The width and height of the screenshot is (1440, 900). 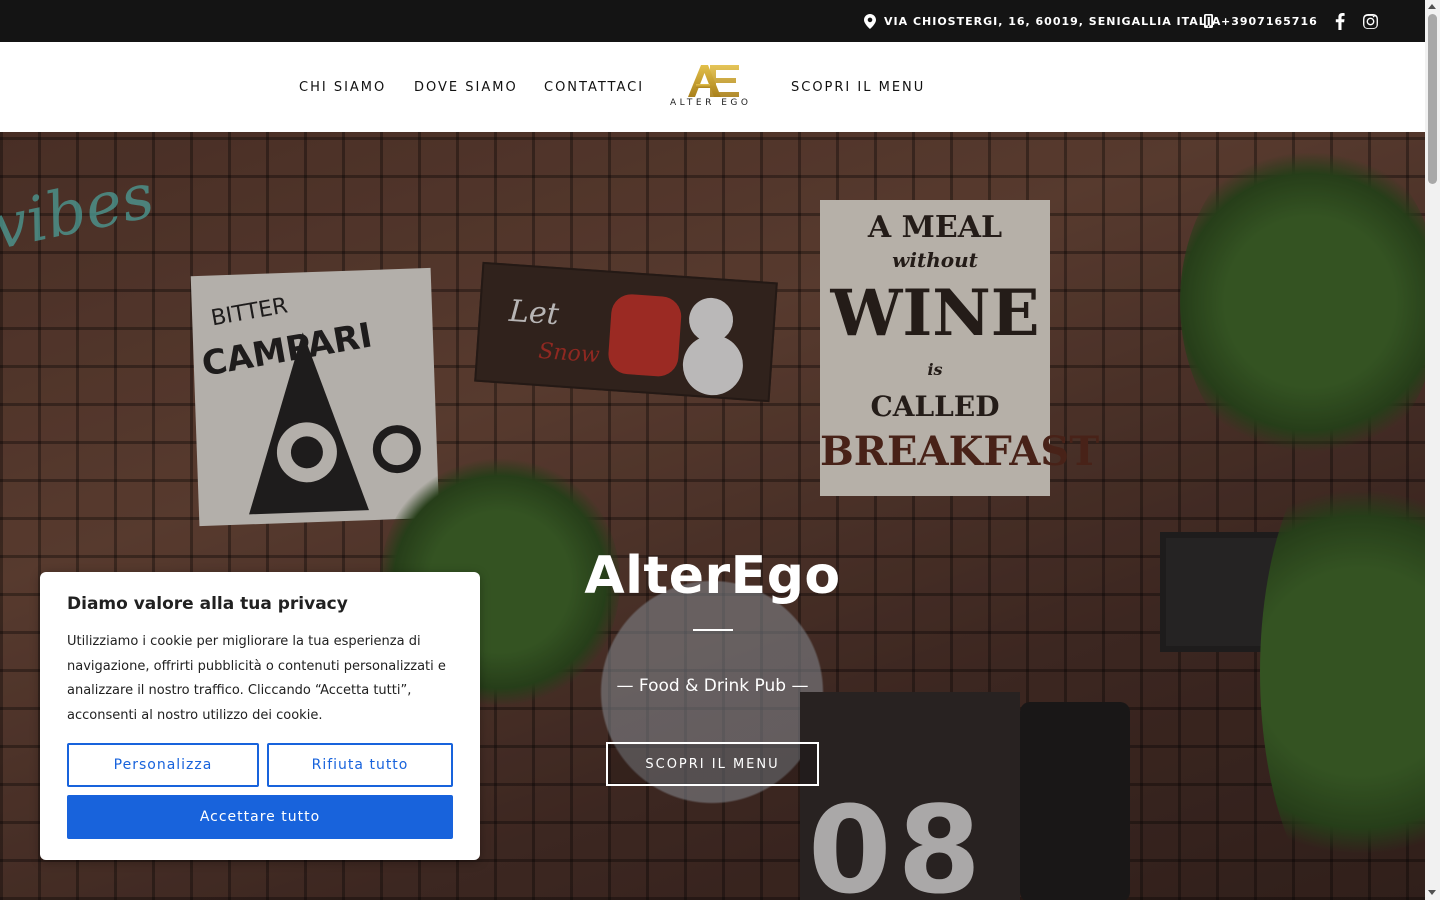 I want to click on page-scrollbar, so click(x=1432, y=450).